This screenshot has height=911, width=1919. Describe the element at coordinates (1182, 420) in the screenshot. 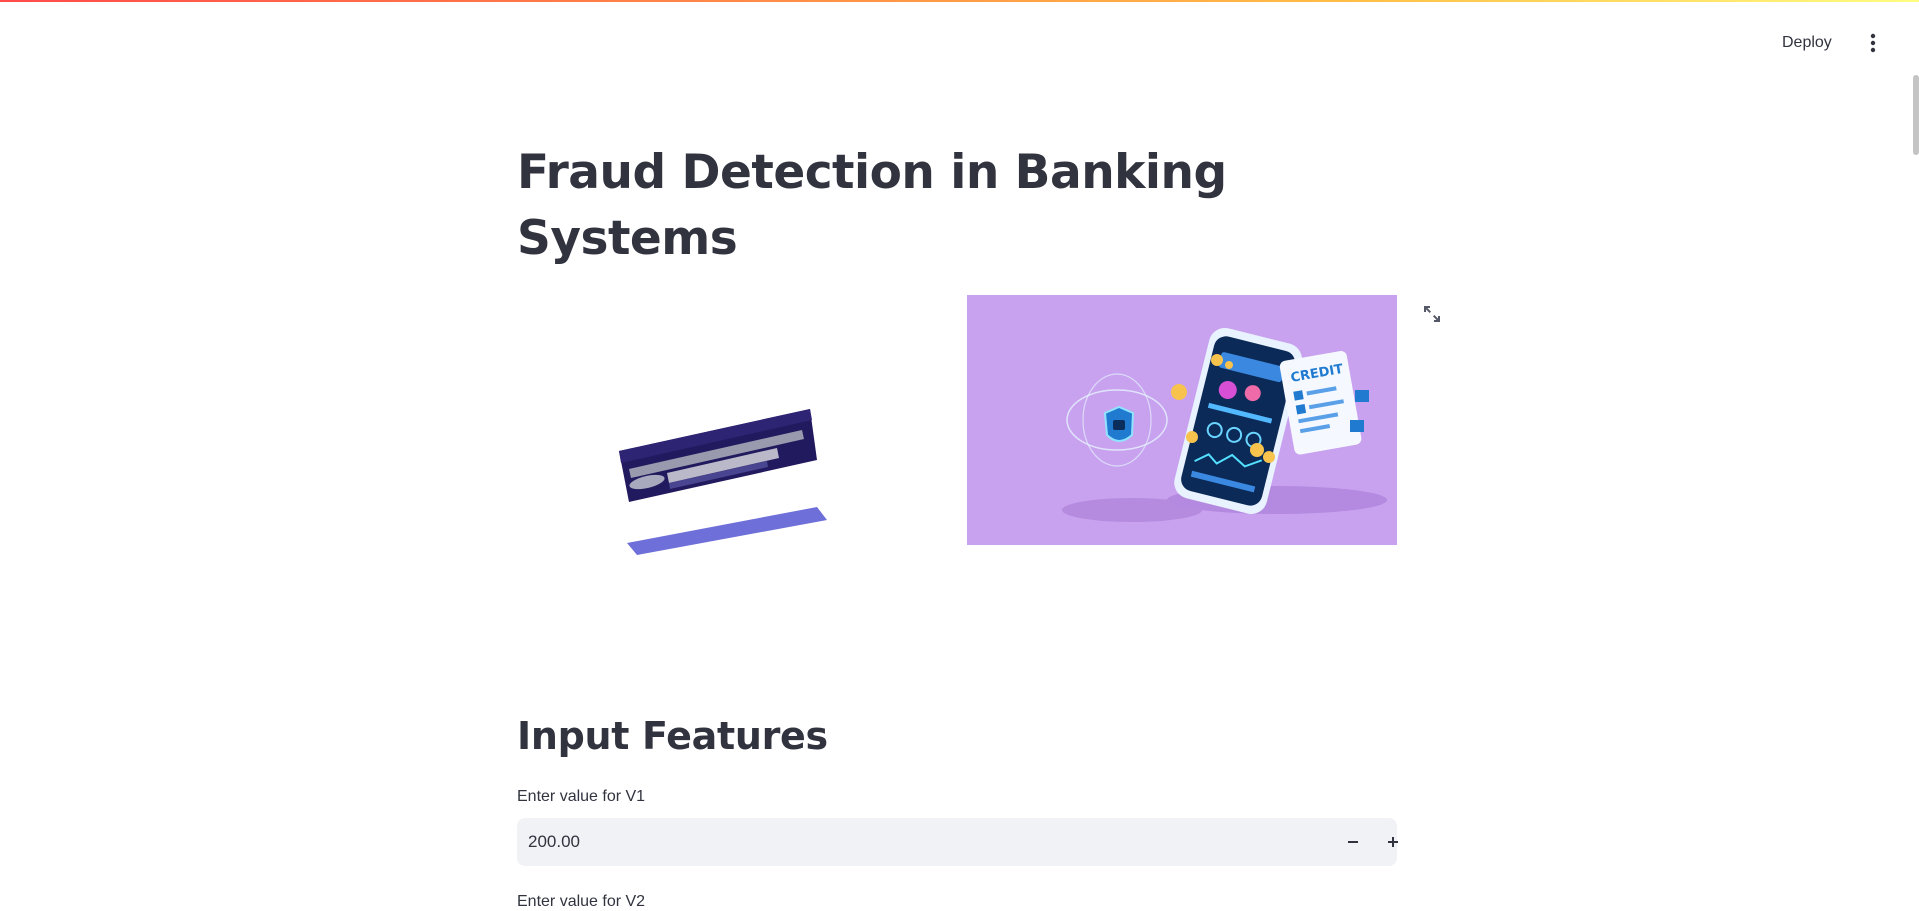

I see `fintech-illustration-image: CREDIT` at that location.